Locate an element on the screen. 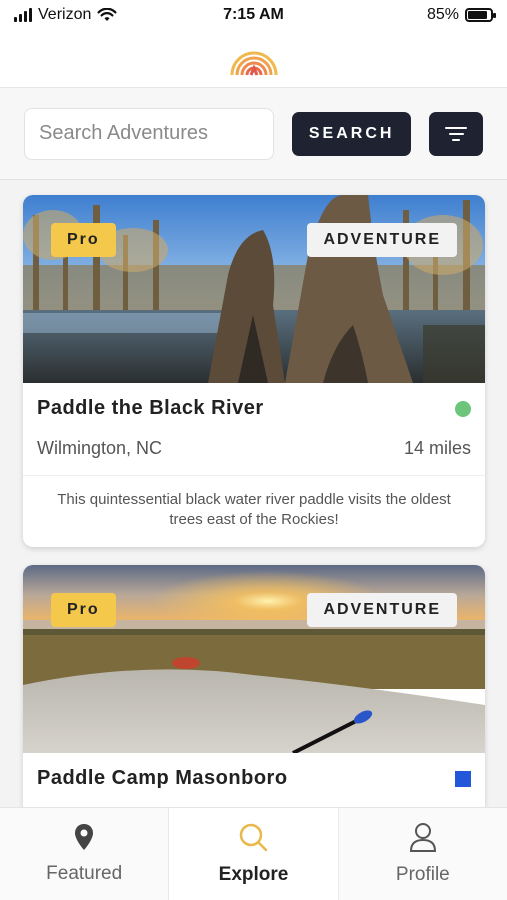  wifi-icon is located at coordinates (107, 14).